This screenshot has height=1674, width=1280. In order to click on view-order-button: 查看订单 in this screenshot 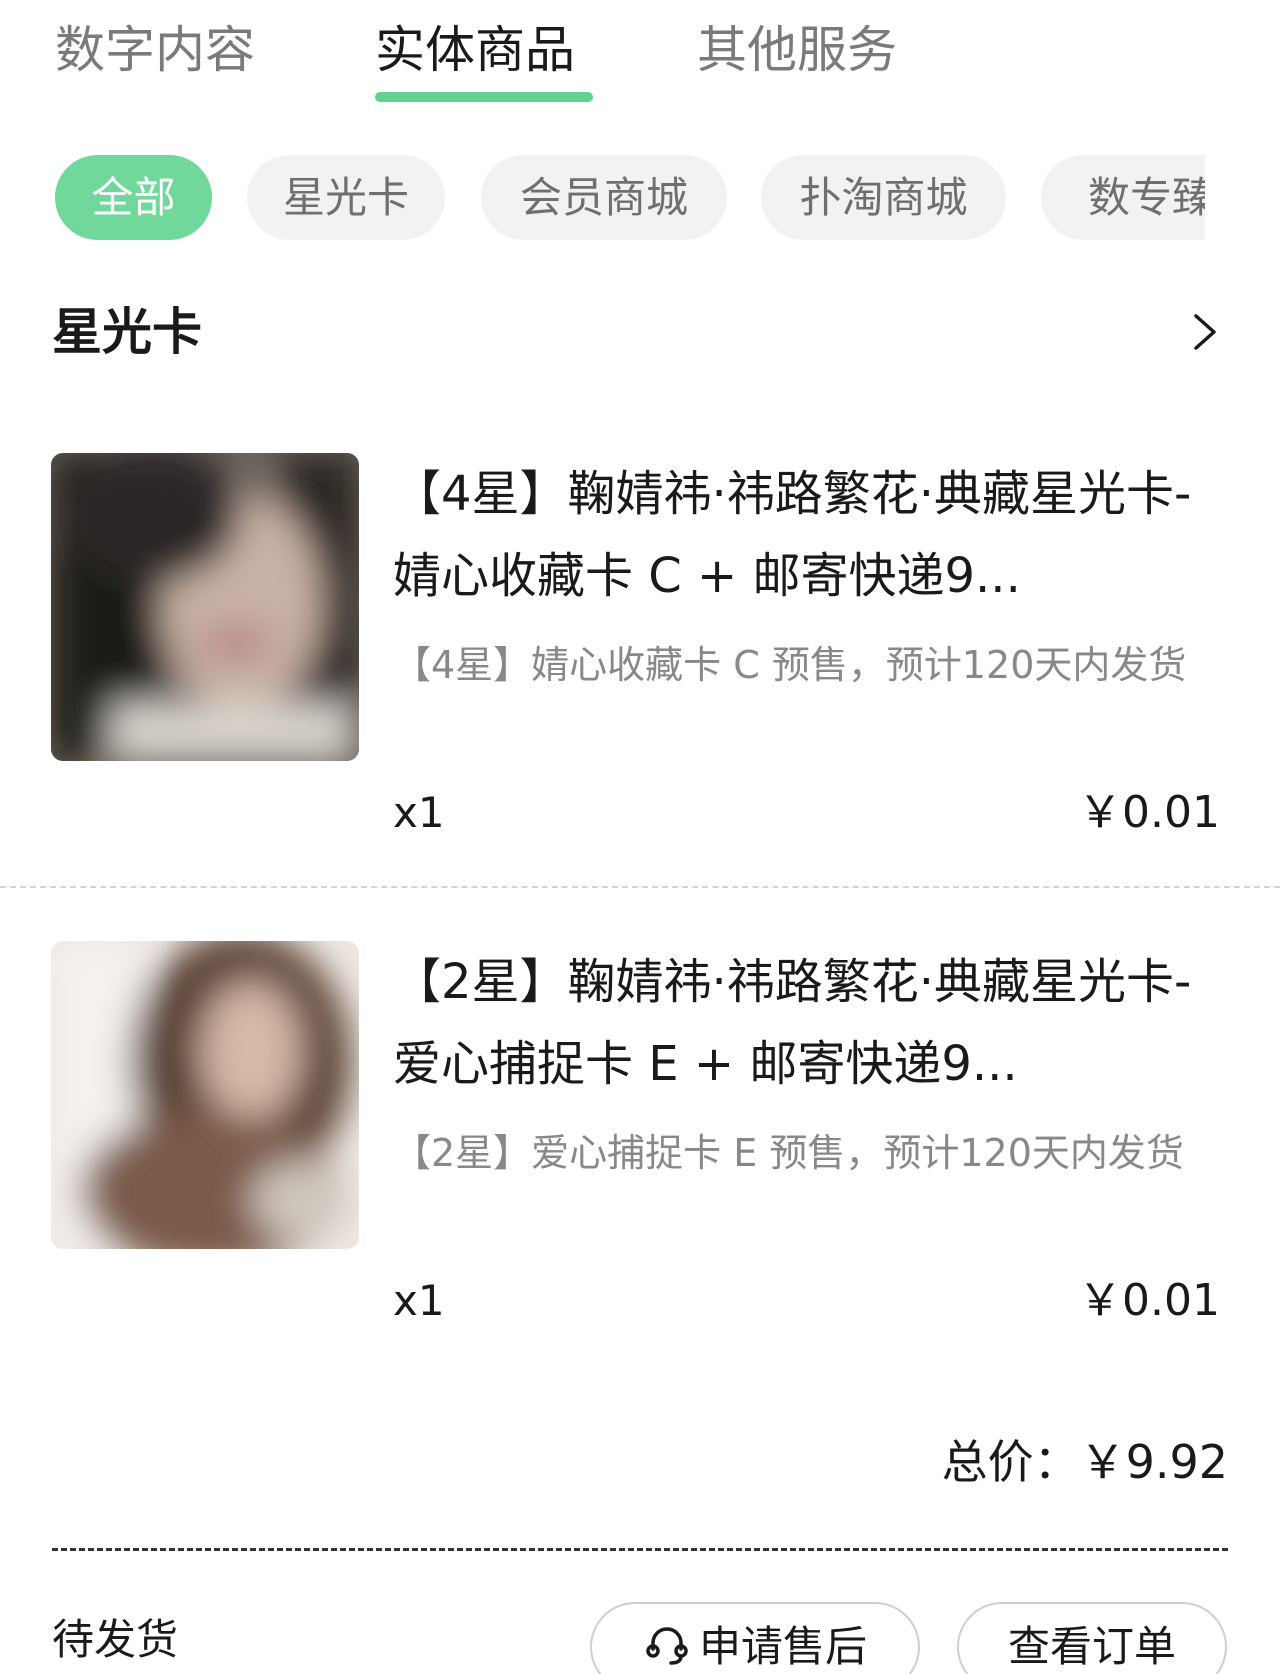, I will do `click(1092, 1638)`.